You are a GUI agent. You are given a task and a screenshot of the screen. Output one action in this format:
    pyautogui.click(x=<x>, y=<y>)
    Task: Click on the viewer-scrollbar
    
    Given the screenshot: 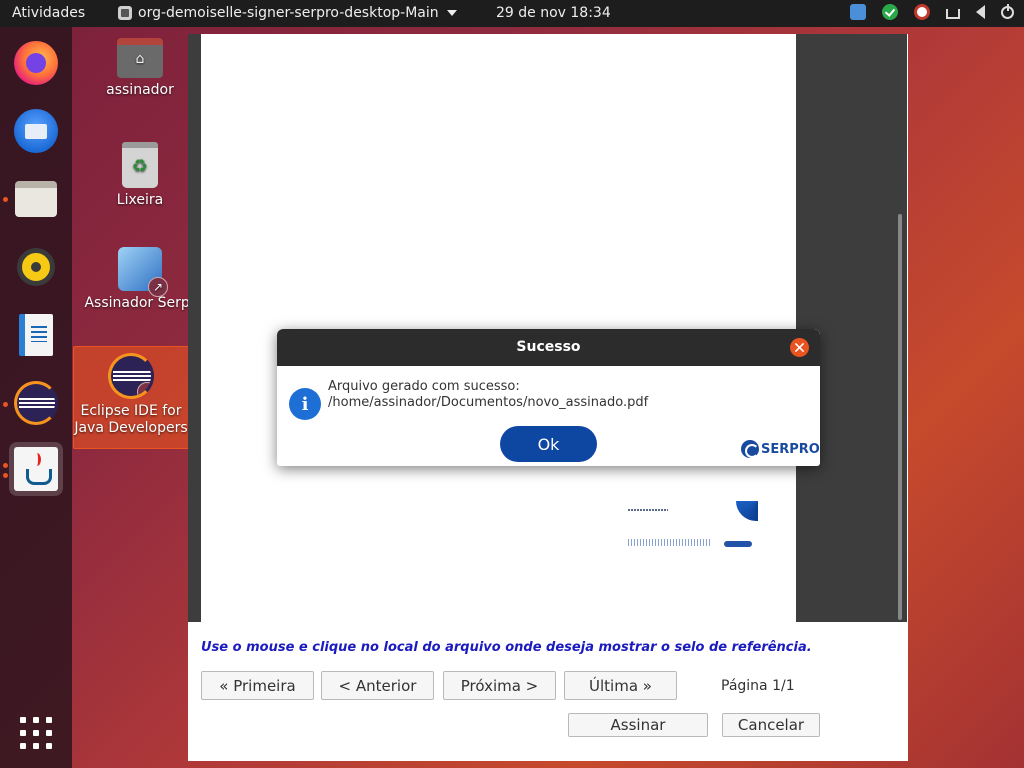 What is the action you would take?
    pyautogui.click(x=900, y=417)
    